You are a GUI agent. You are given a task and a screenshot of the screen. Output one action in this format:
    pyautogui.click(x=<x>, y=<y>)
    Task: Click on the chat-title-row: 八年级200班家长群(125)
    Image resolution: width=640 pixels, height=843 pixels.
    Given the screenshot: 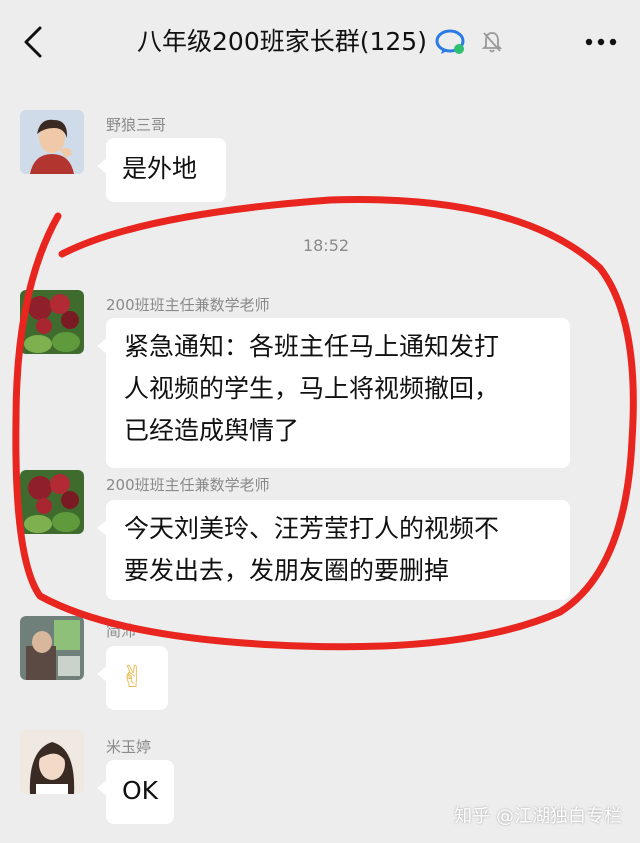 What is the action you would take?
    pyautogui.click(x=320, y=42)
    